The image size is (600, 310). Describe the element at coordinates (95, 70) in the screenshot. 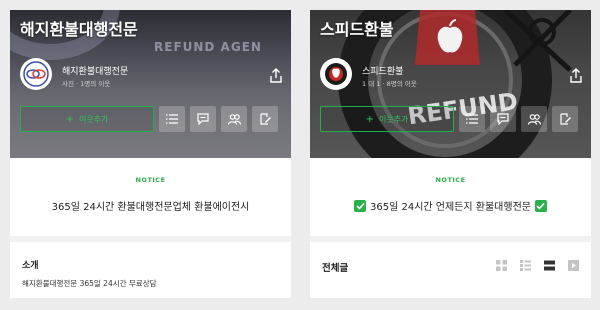

I see `blog-name: 해지환불대행전문` at that location.